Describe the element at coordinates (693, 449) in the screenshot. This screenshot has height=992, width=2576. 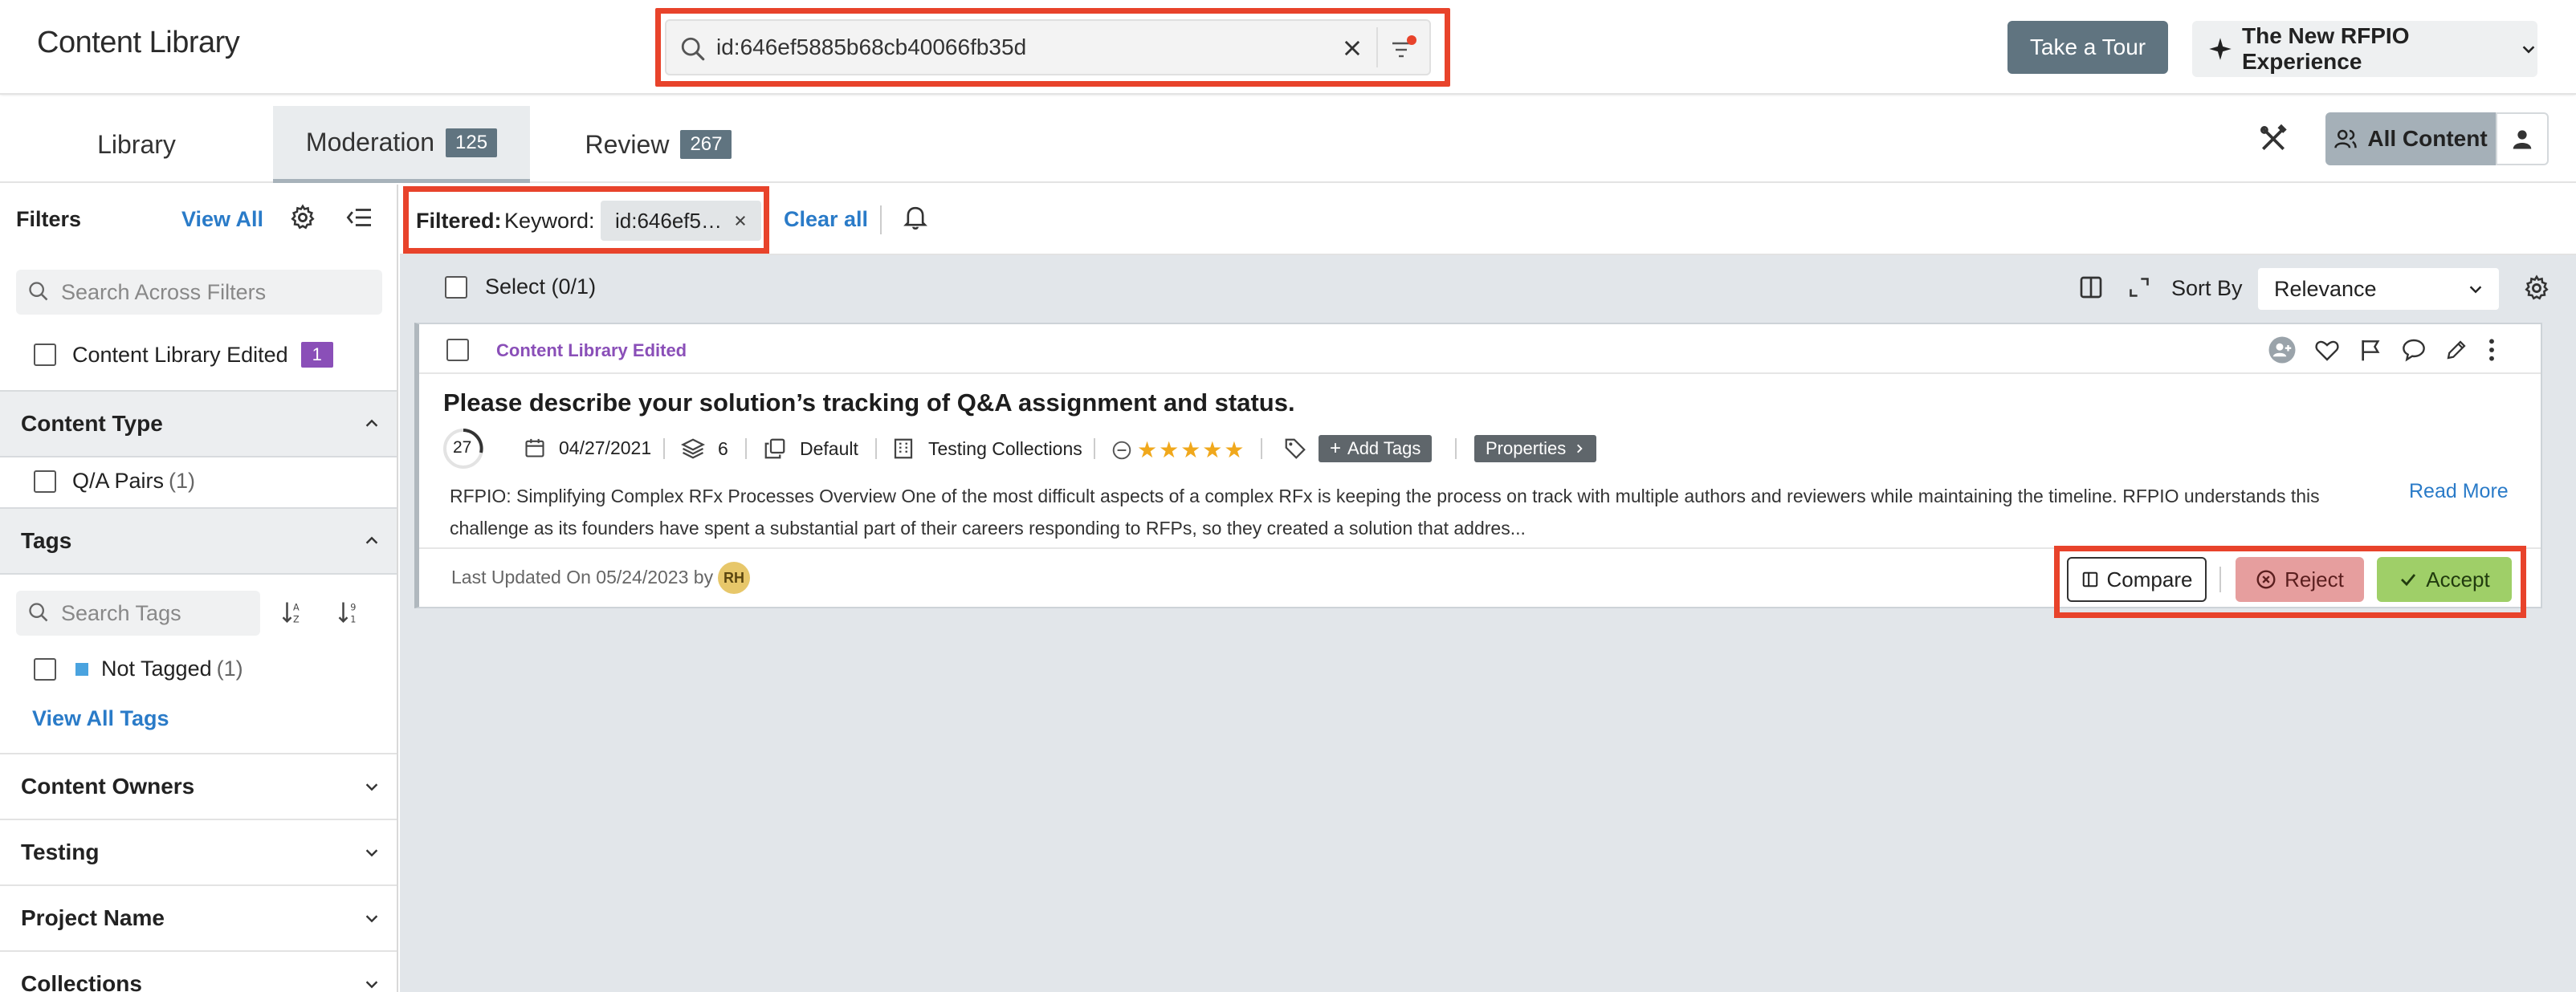
I see `layers-icon` at that location.